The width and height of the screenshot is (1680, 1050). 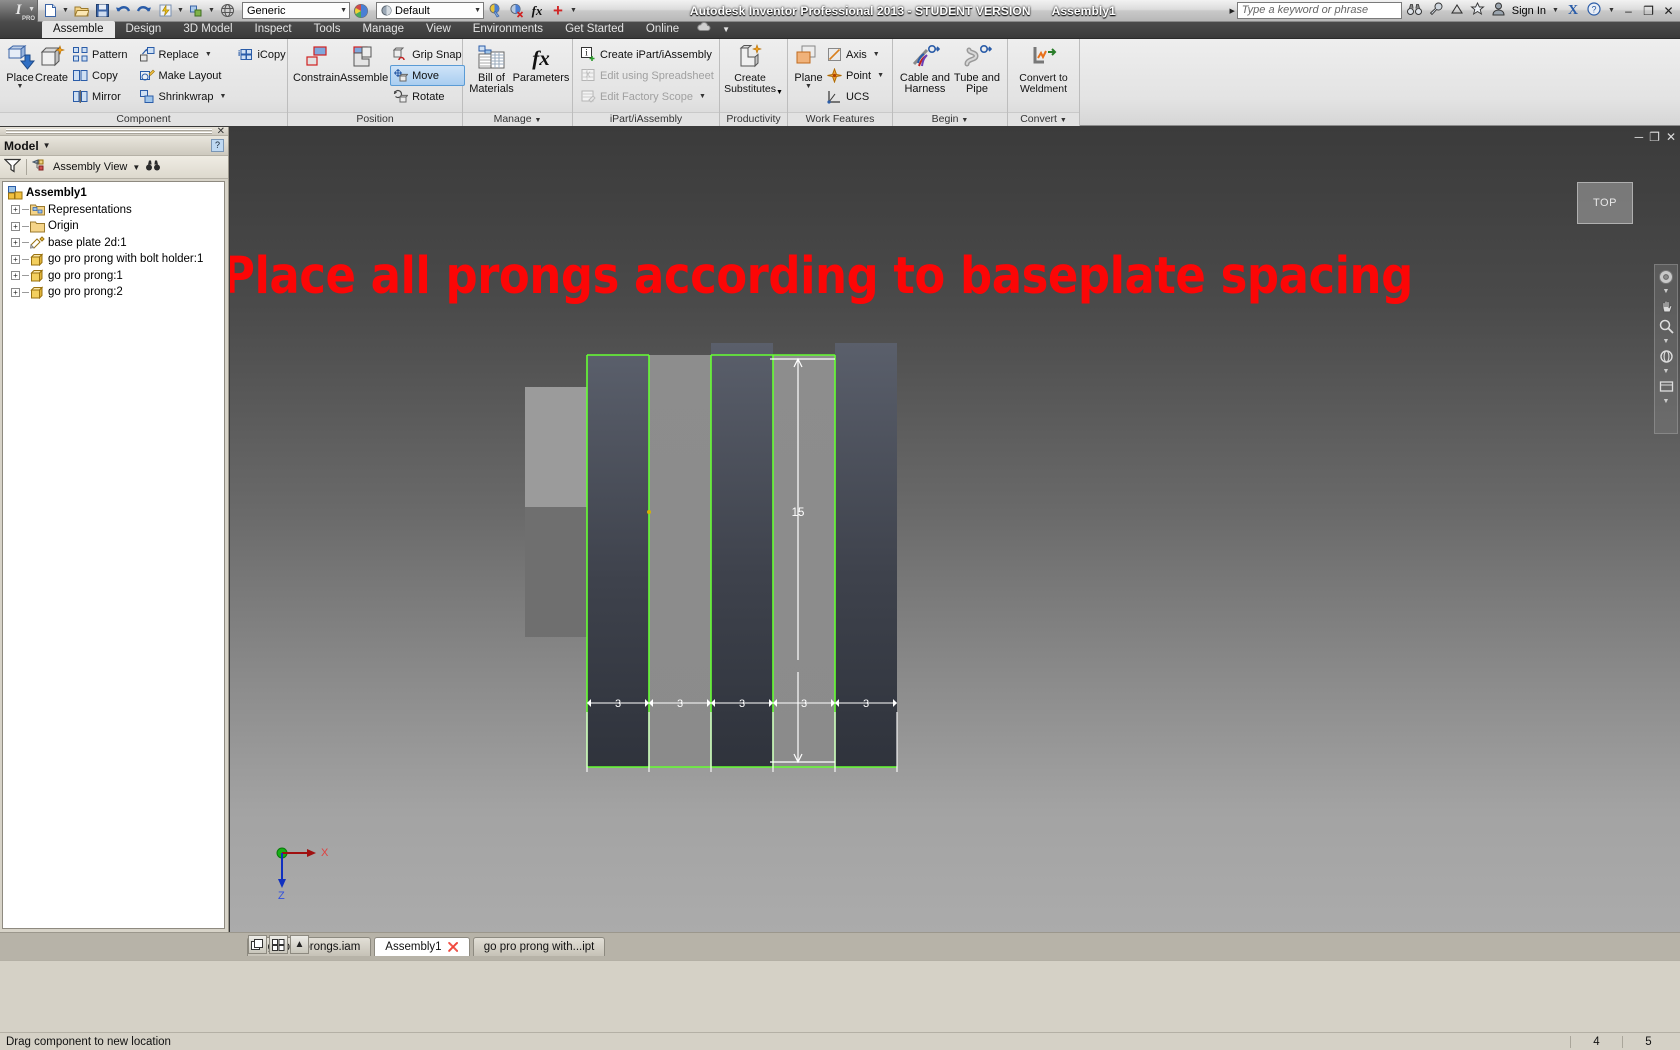 I want to click on convert-panel-dropdown-icon: ▼, so click(x=1063, y=120).